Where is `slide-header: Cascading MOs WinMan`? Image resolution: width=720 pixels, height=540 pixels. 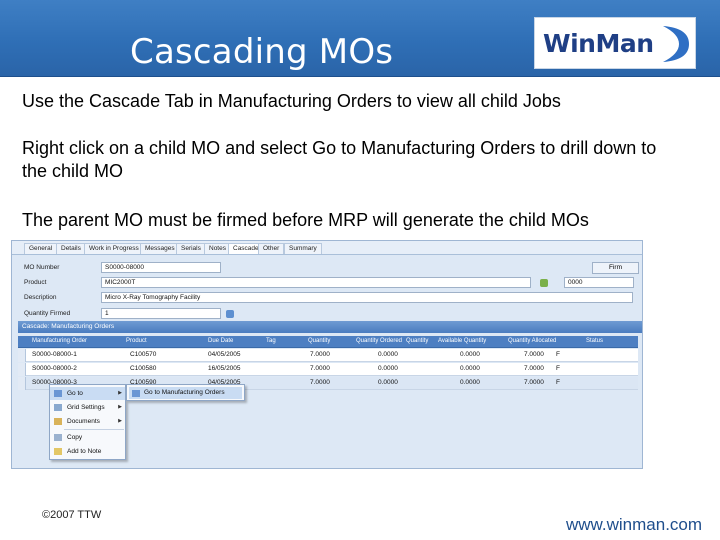
slide-header: Cascading MOs WinMan is located at coordinates (360, 38).